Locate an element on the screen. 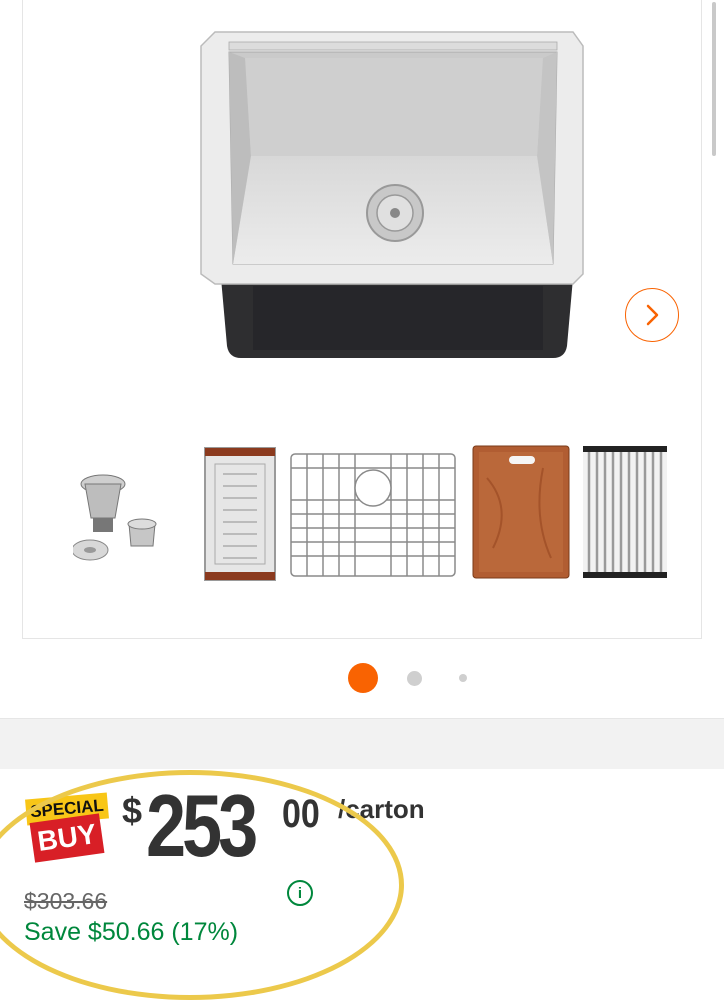 The width and height of the screenshot is (724, 1000). info-icon-glyph: i is located at coordinates (300, 893).